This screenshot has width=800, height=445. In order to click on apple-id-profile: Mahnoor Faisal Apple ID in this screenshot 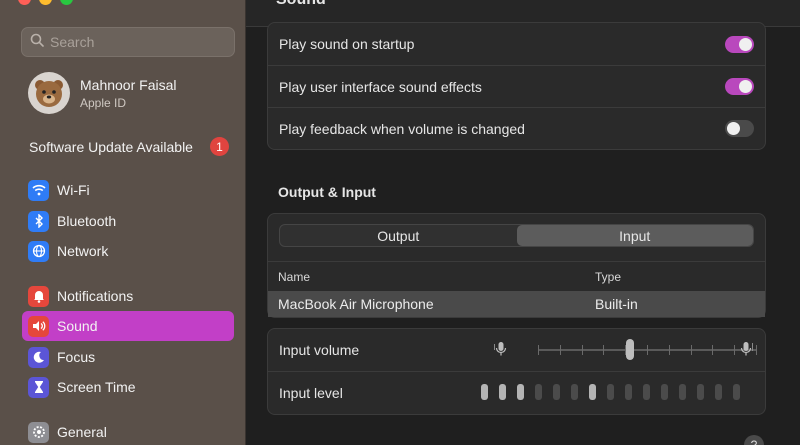, I will do `click(102, 93)`.